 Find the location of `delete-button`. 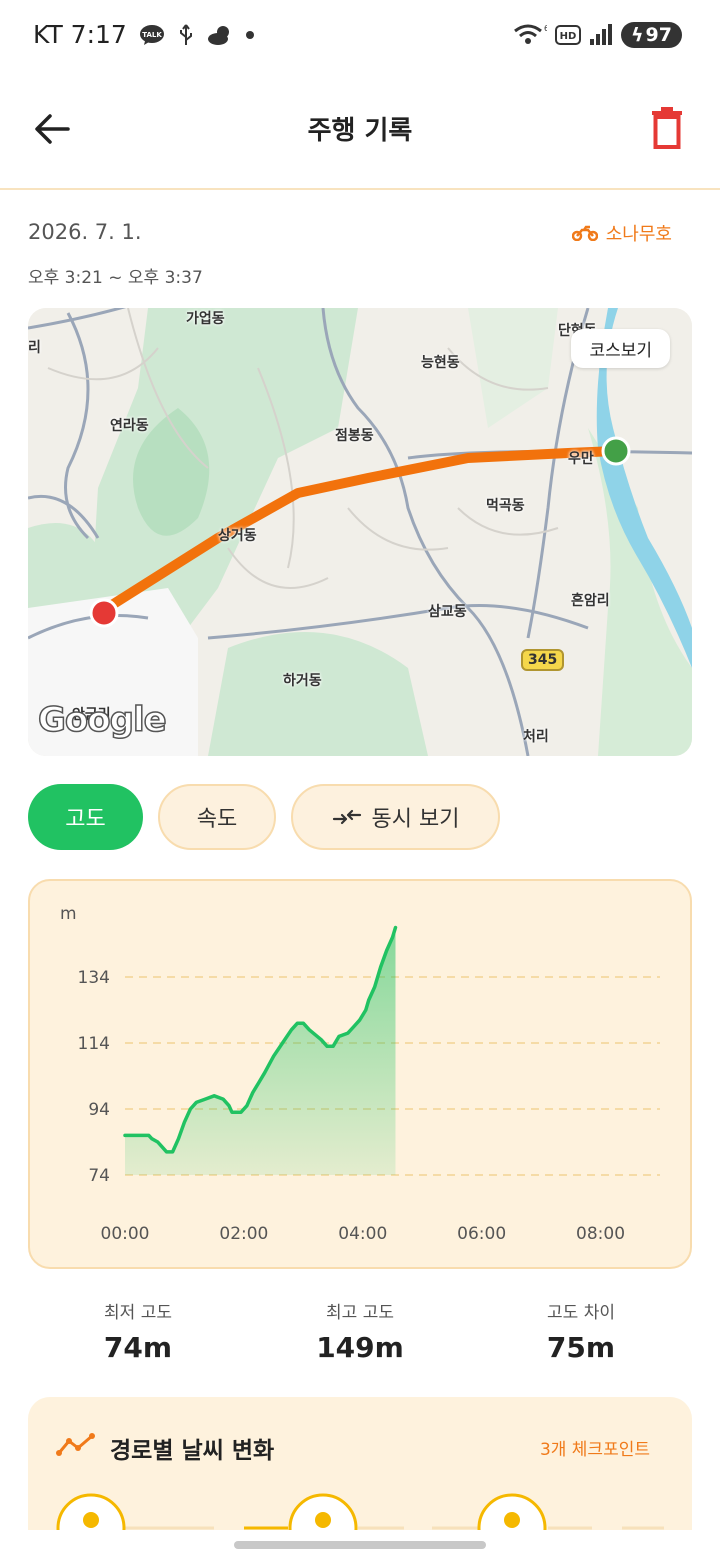

delete-button is located at coordinates (667, 128).